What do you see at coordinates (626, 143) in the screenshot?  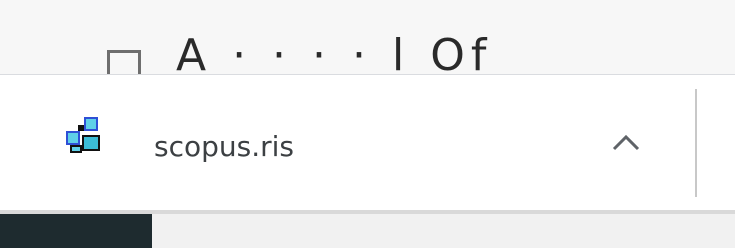 I see `chevron-up-icon` at bounding box center [626, 143].